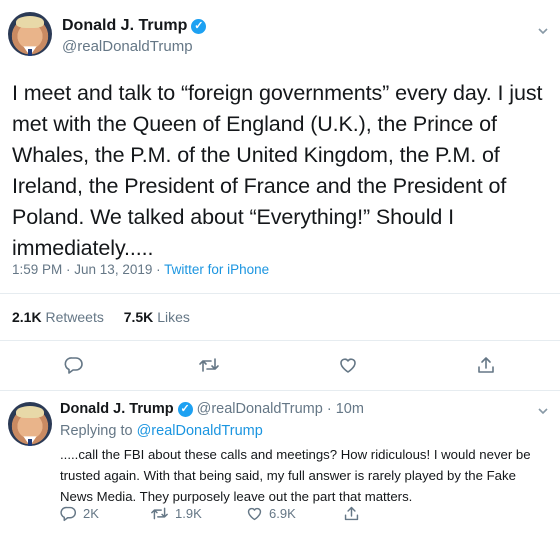 The image size is (560, 534). What do you see at coordinates (79, 513) in the screenshot?
I see `reply-count-button: 2K` at bounding box center [79, 513].